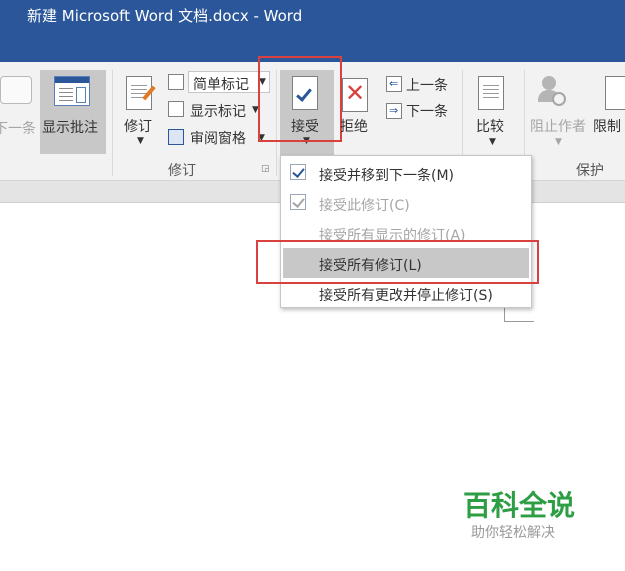  What do you see at coordinates (112, 123) in the screenshot?
I see `separator` at bounding box center [112, 123].